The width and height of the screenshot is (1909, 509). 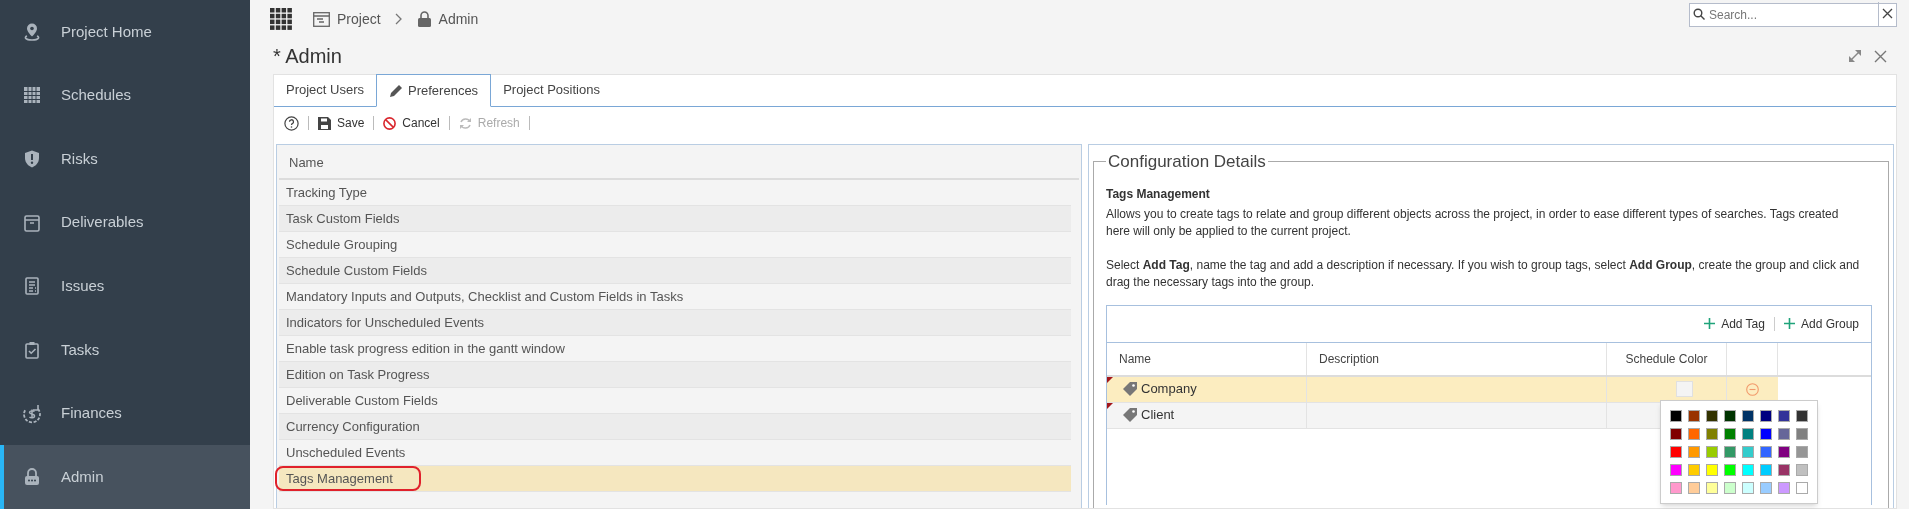 I want to click on sidebar-item: Finances, so click(x=125, y=413).